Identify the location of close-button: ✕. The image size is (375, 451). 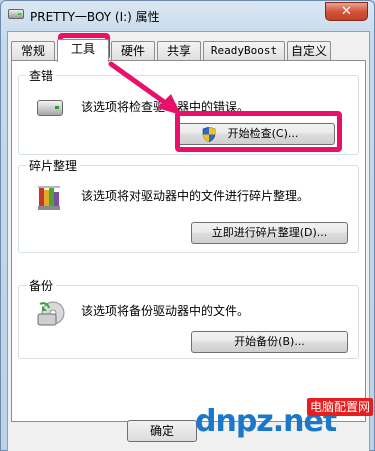
(346, 11).